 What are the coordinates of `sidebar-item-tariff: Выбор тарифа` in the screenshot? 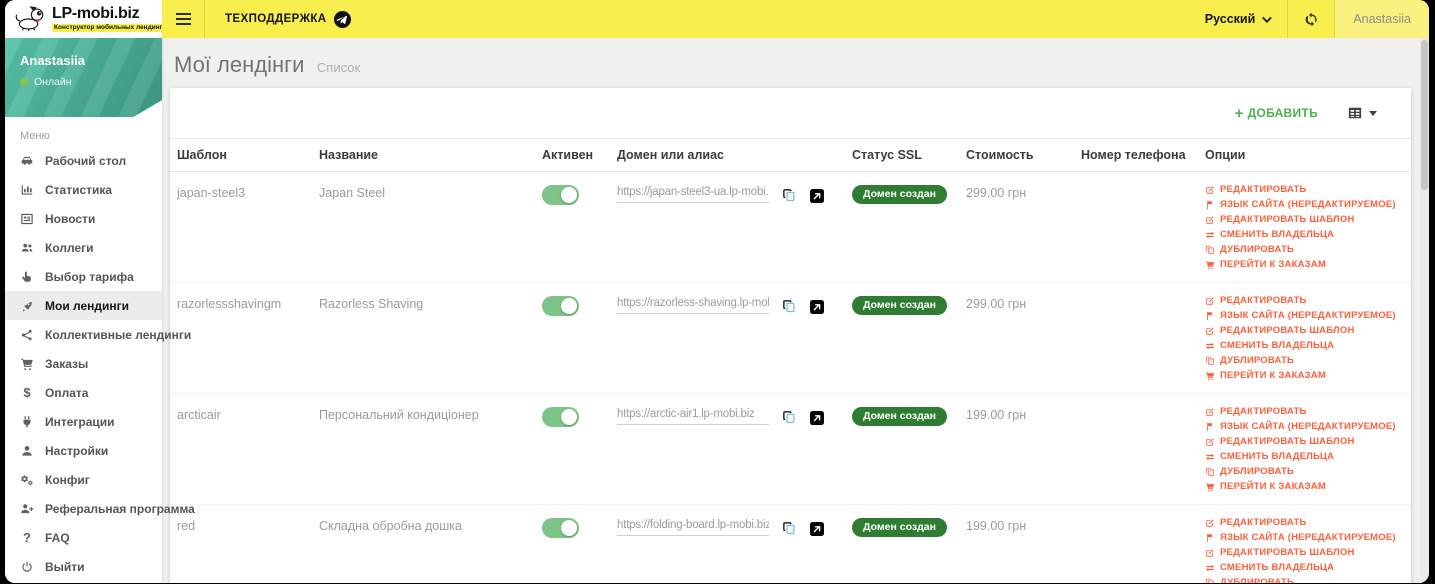 It's located at (83, 276).